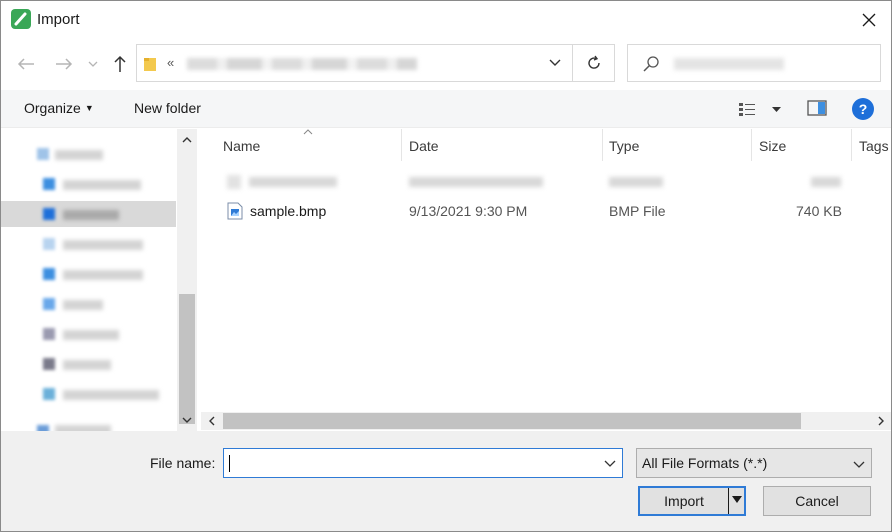 This screenshot has width=892, height=532. I want to click on file-type, so click(636, 182).